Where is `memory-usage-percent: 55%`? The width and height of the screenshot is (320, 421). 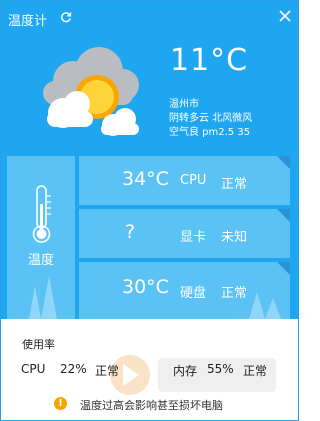
memory-usage-percent: 55% is located at coordinates (220, 369).